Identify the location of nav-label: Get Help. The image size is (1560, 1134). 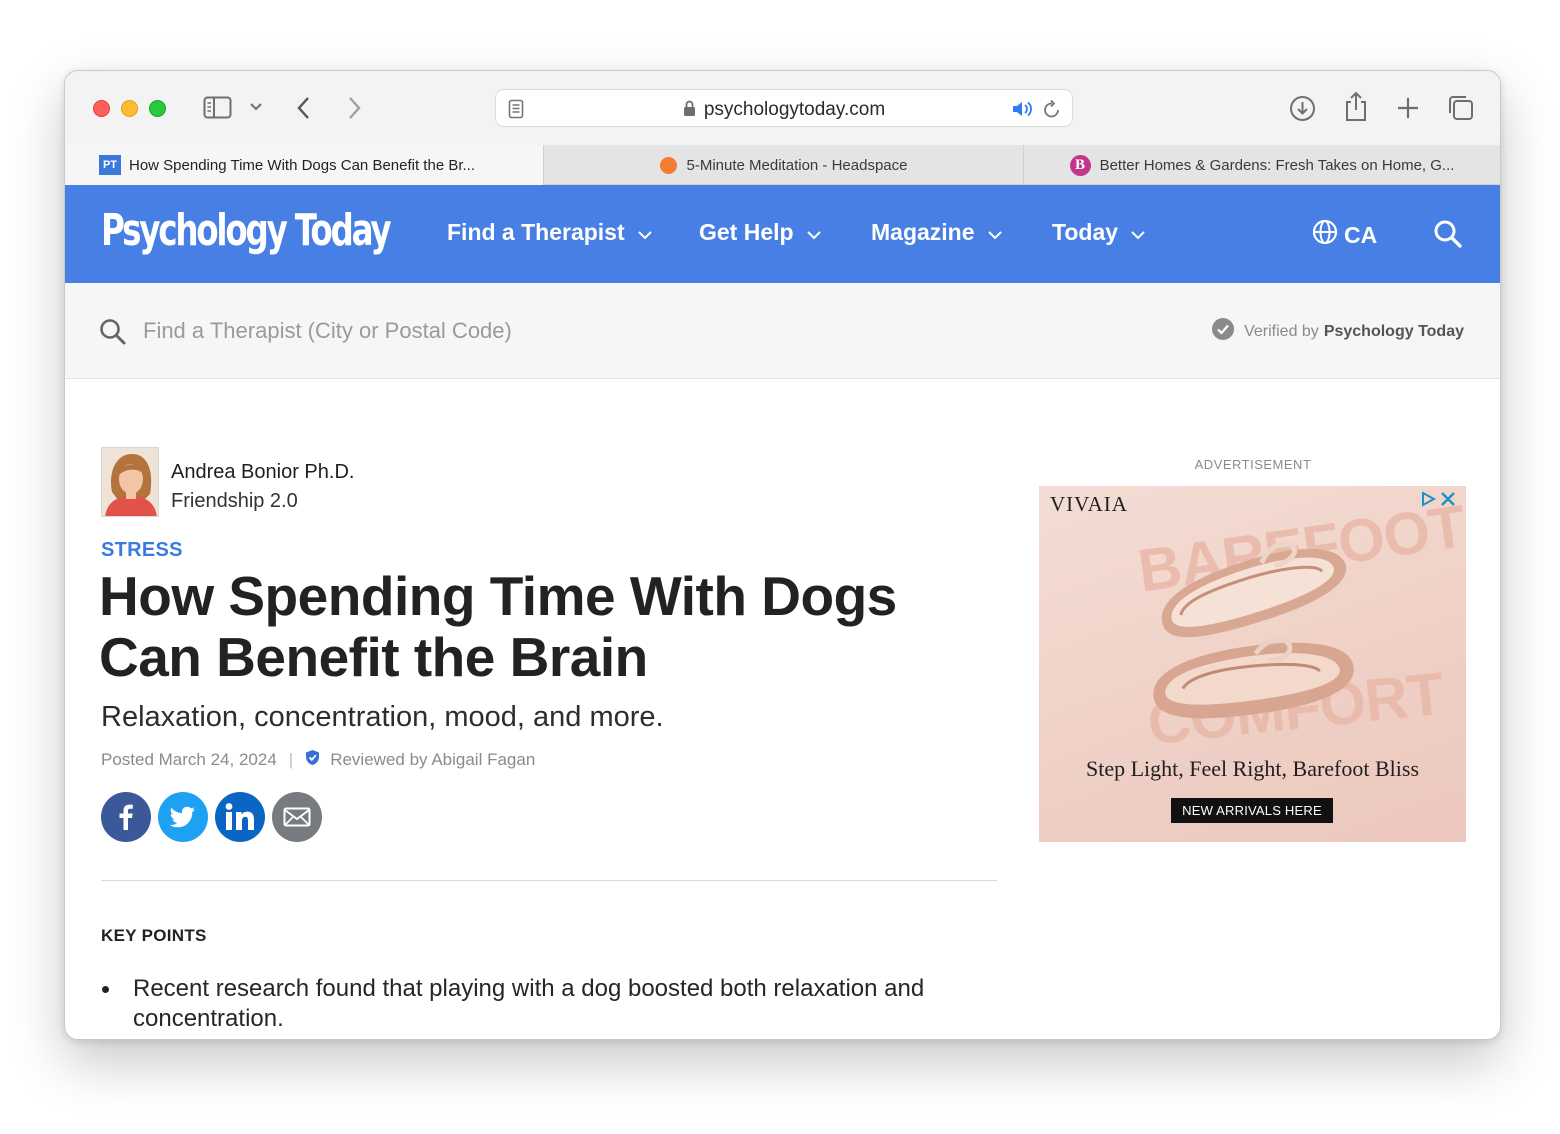
(746, 232).